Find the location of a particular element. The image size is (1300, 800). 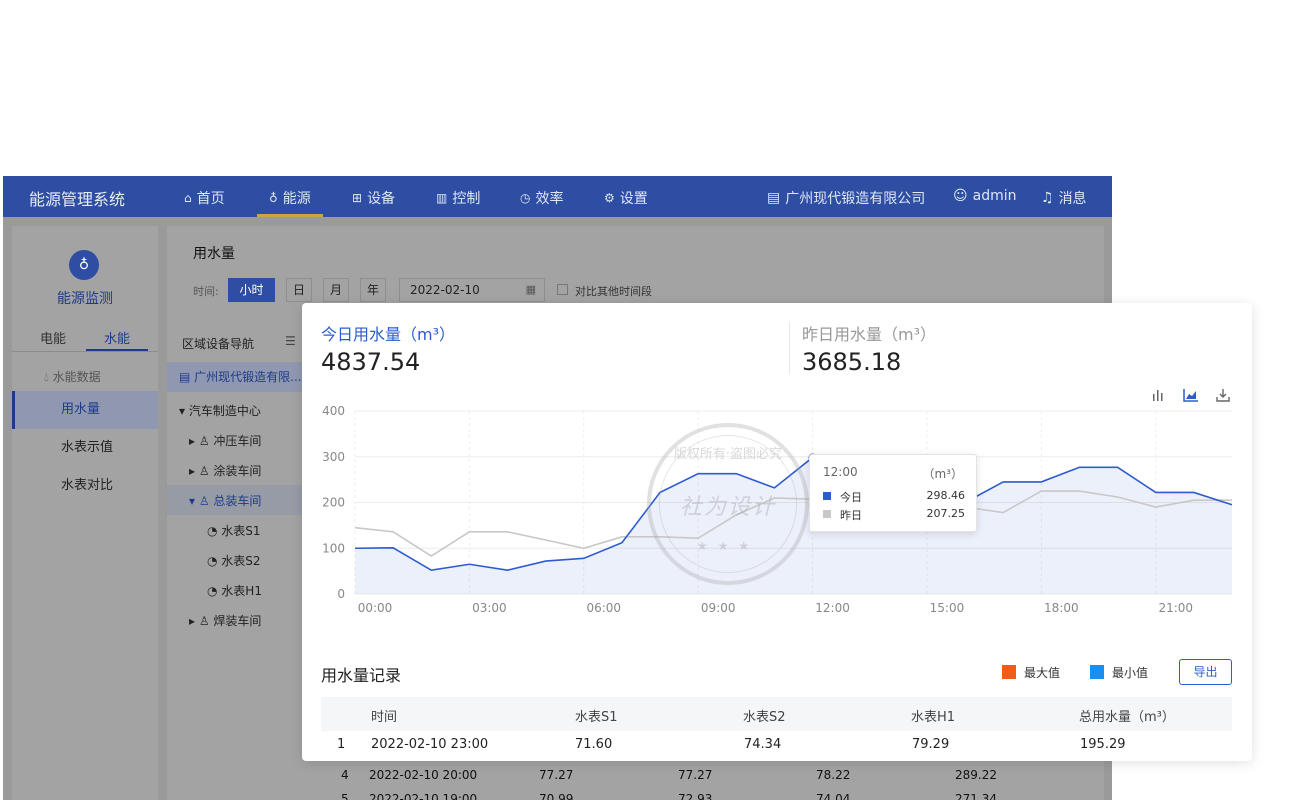

tree-node-label: 涂装车间 is located at coordinates (237, 471).